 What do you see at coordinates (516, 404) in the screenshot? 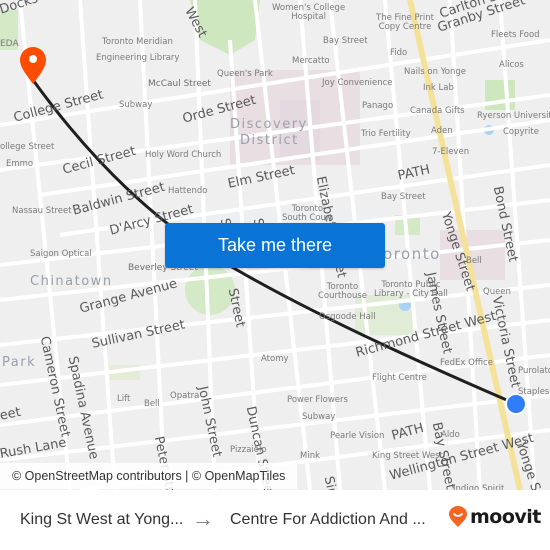
I see `origin-marker` at bounding box center [516, 404].